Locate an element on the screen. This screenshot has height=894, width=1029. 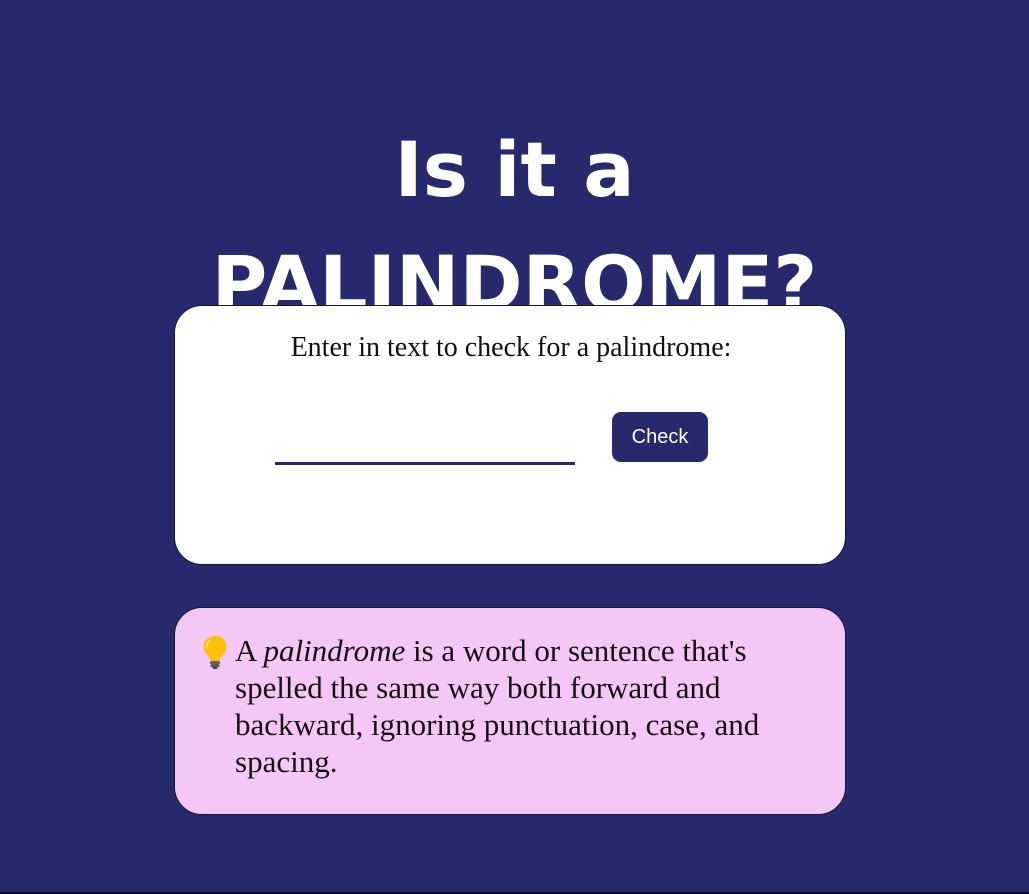
lightbulb-icon is located at coordinates (215, 652).